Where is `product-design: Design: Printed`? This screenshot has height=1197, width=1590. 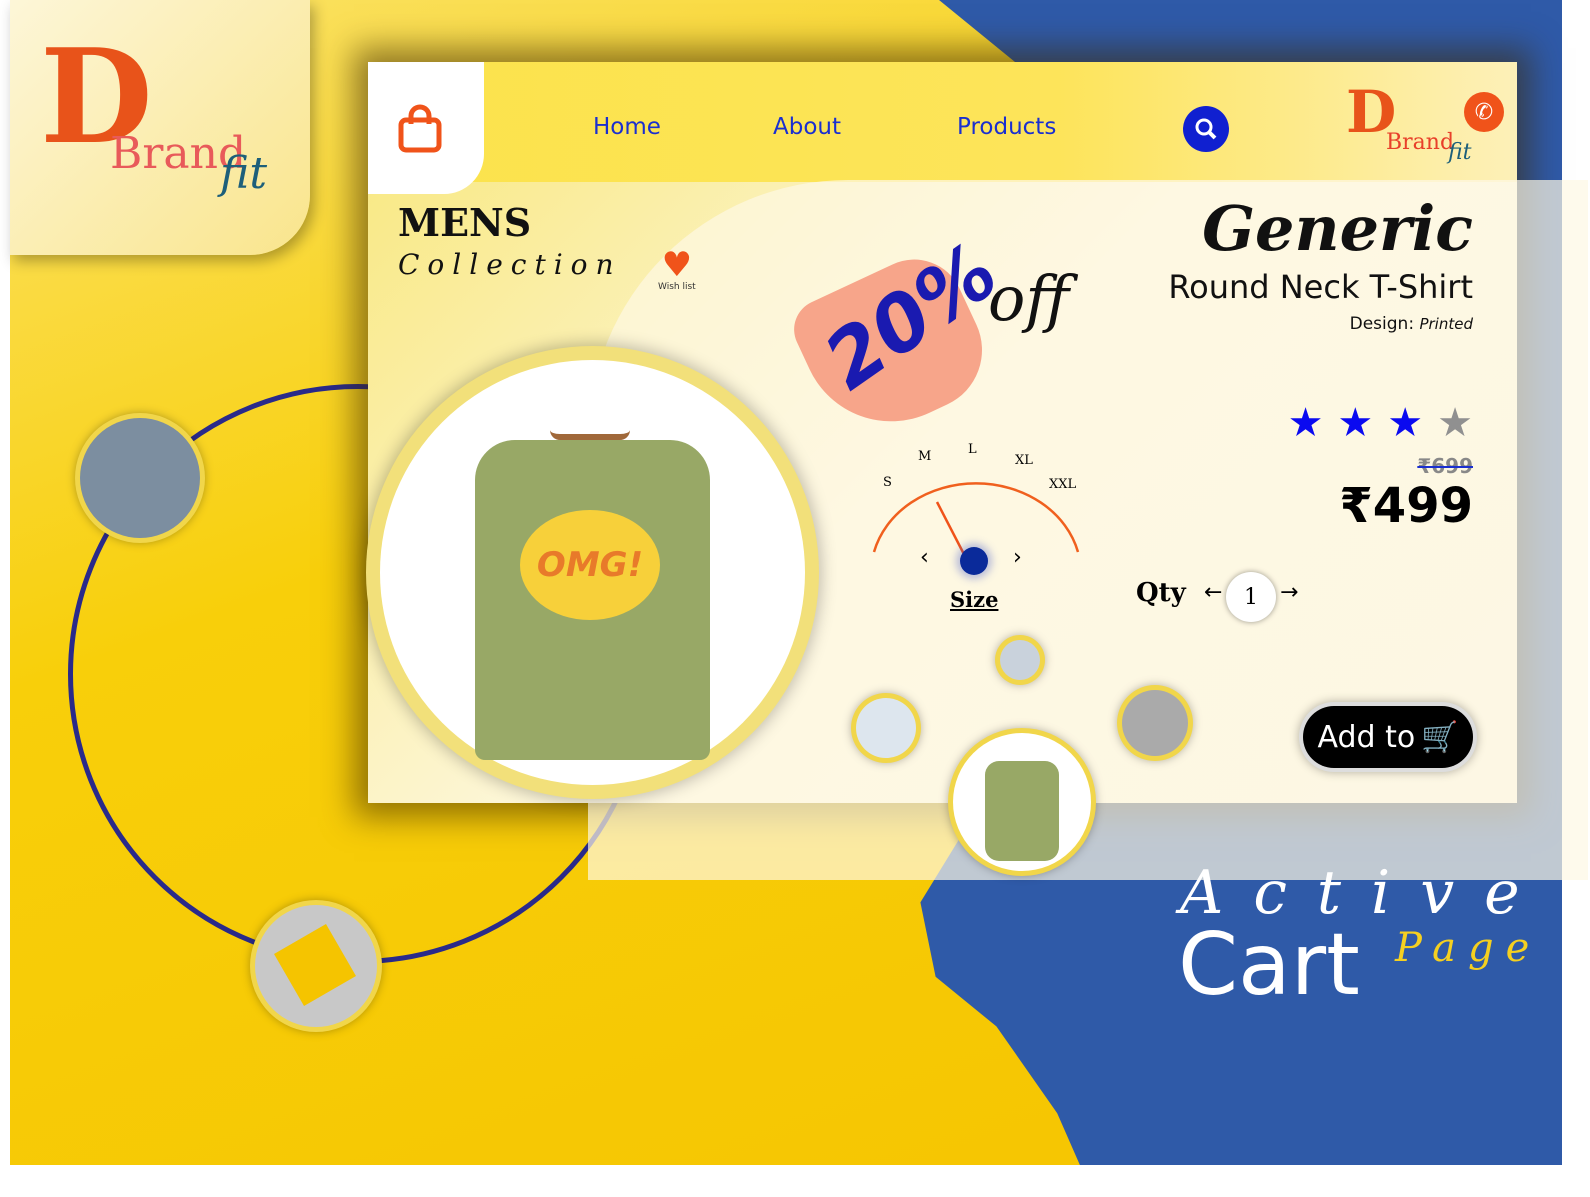
product-design: Design: Printed is located at coordinates (1411, 324).